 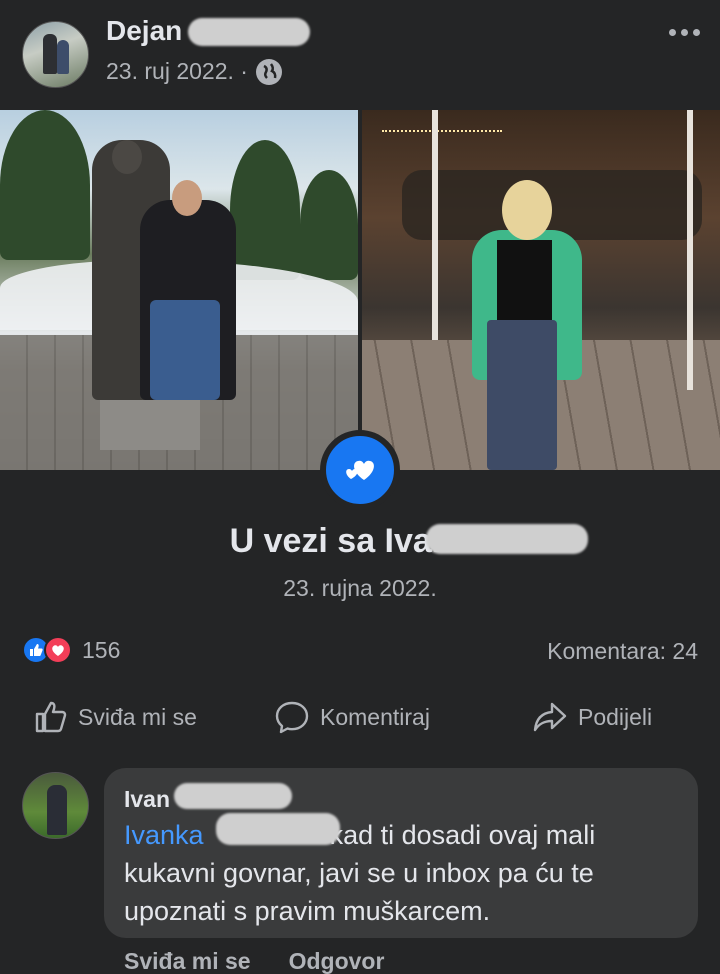 I want to click on post-header: Dejan 23. ruj 2022. ·, so click(x=360, y=55).